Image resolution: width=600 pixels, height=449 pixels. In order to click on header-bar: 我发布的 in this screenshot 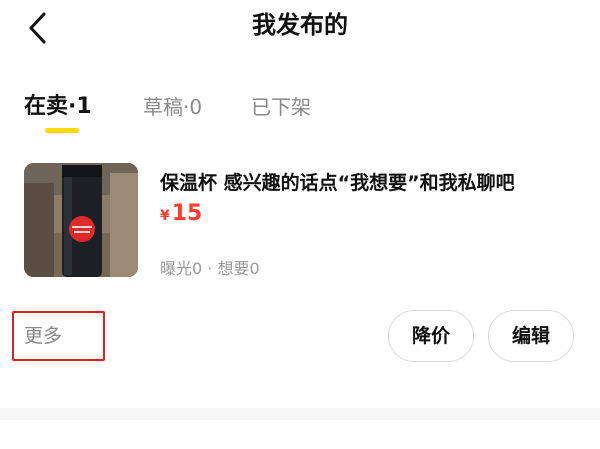, I will do `click(300, 30)`.